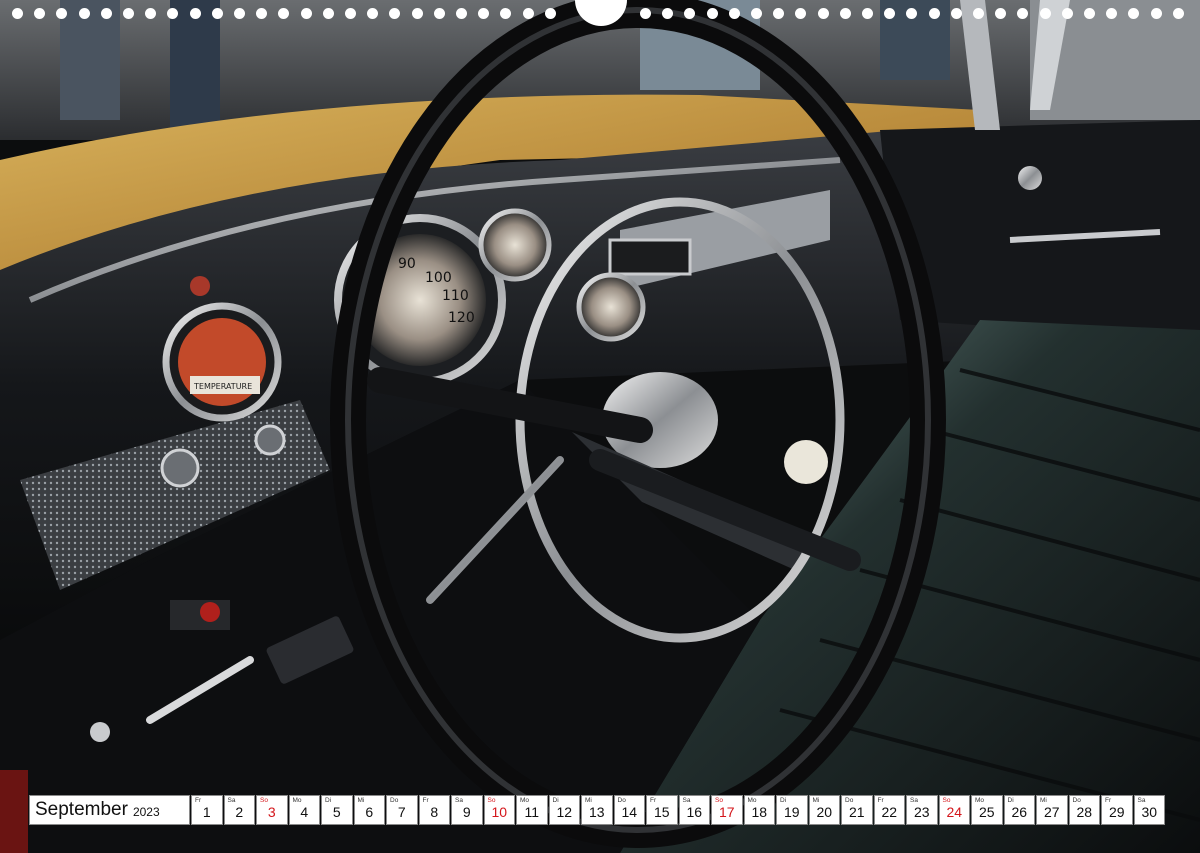 The height and width of the screenshot is (853, 1200). What do you see at coordinates (532, 812) in the screenshot?
I see `day-number: 11` at bounding box center [532, 812].